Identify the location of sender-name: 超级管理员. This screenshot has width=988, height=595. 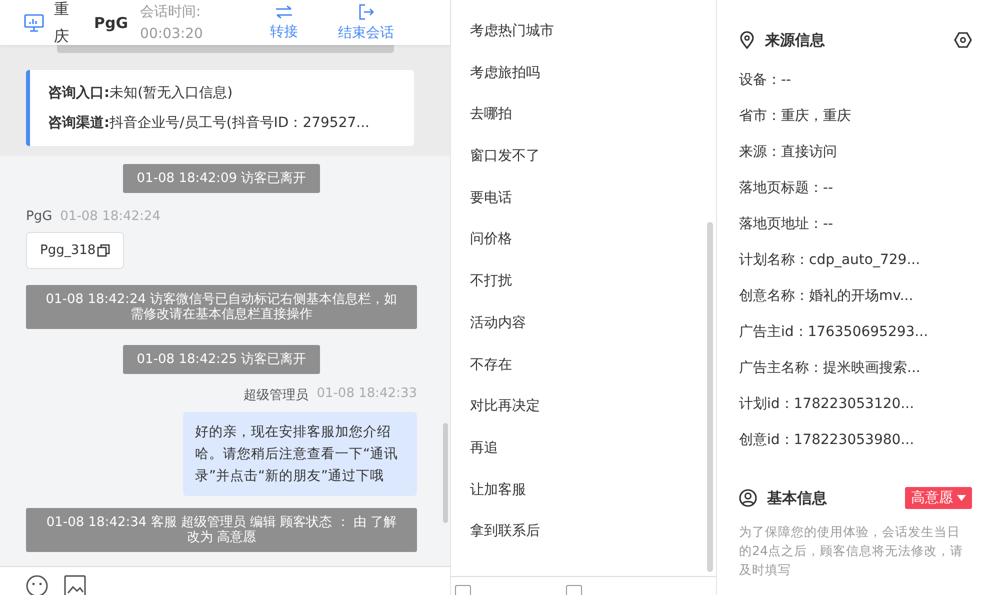
(276, 395).